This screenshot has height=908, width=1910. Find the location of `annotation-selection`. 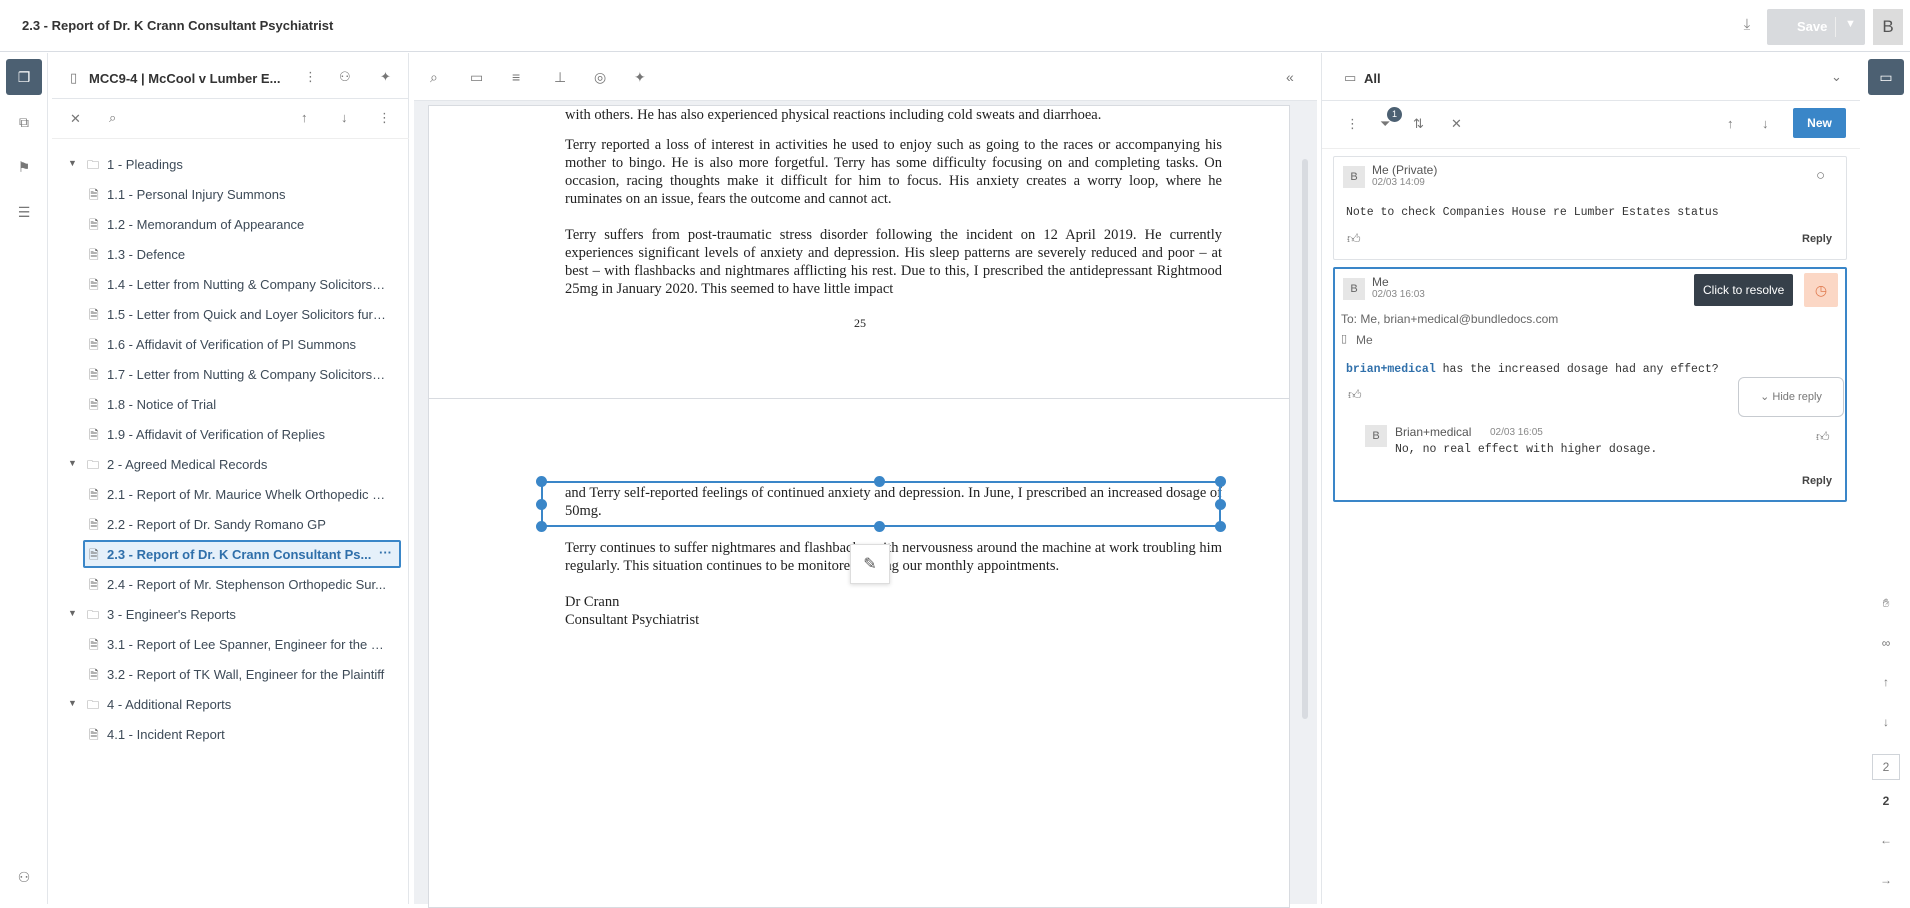

annotation-selection is located at coordinates (881, 504).